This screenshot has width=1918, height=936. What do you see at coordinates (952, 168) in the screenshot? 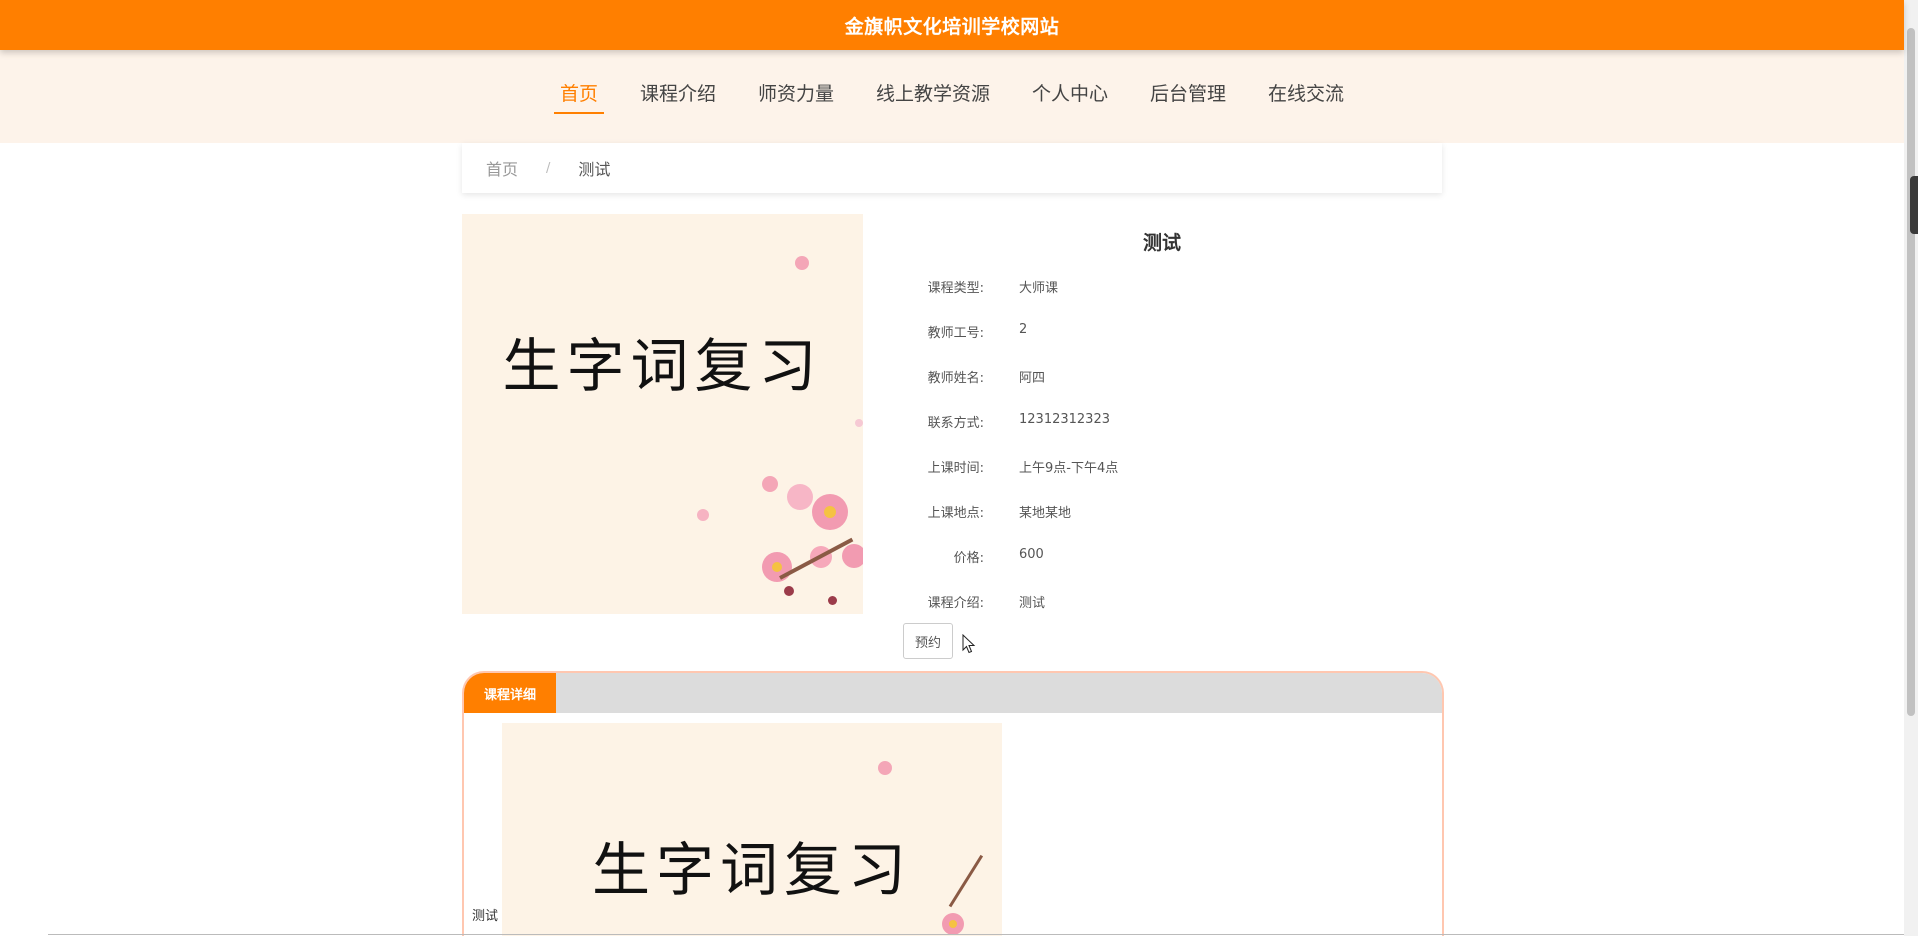
I see `breadcrumb: 首页 / 测试` at bounding box center [952, 168].